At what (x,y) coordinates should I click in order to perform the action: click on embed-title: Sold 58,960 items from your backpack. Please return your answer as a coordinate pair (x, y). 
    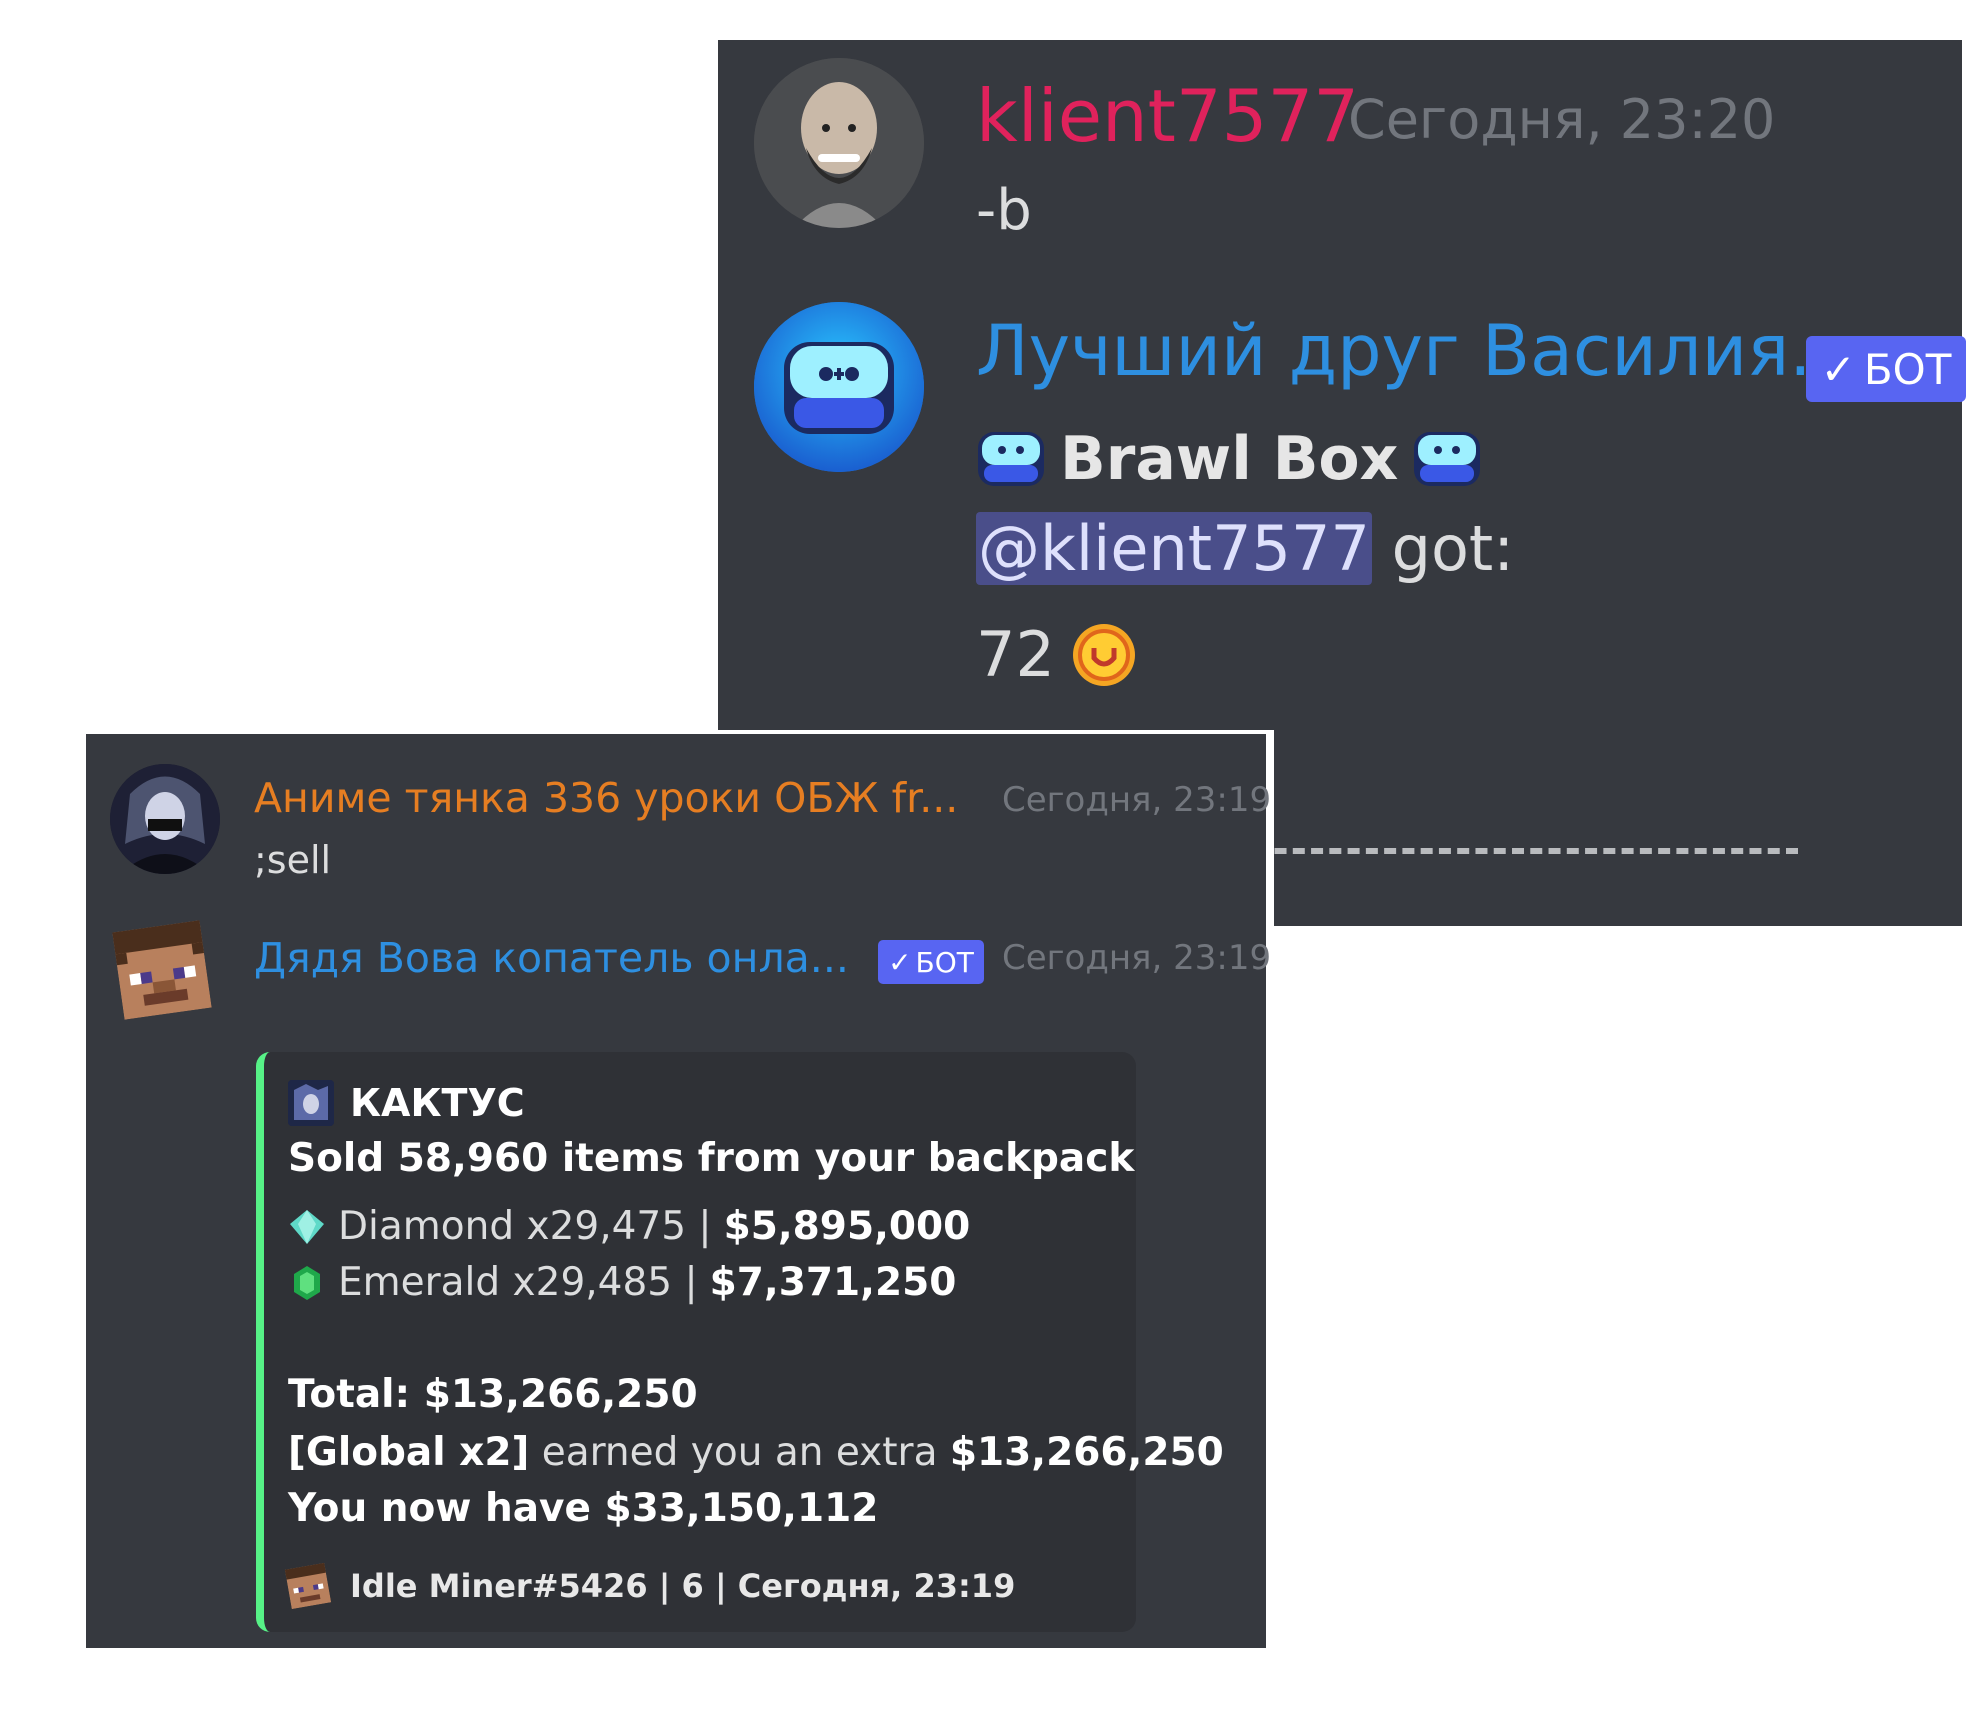
    Looking at the image, I should click on (711, 1158).